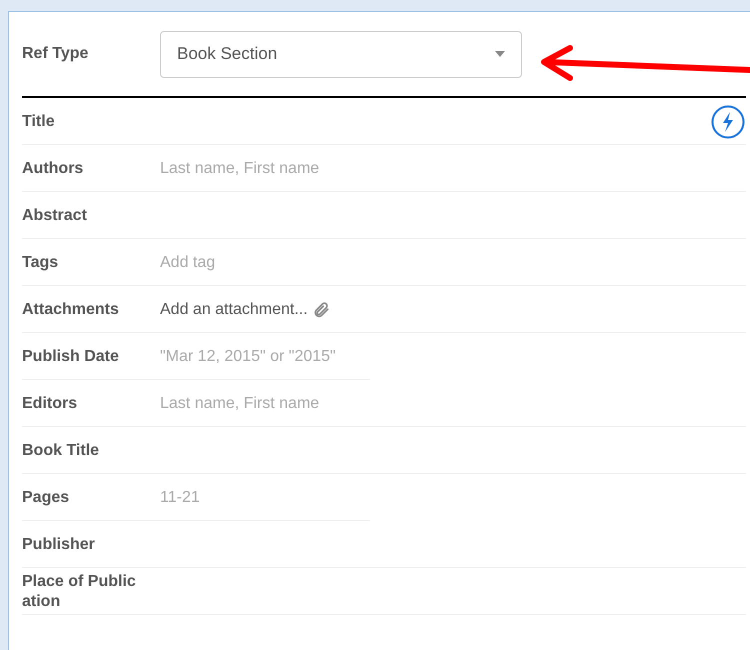  Describe the element at coordinates (71, 356) in the screenshot. I see `field-label: Publish Date` at that location.